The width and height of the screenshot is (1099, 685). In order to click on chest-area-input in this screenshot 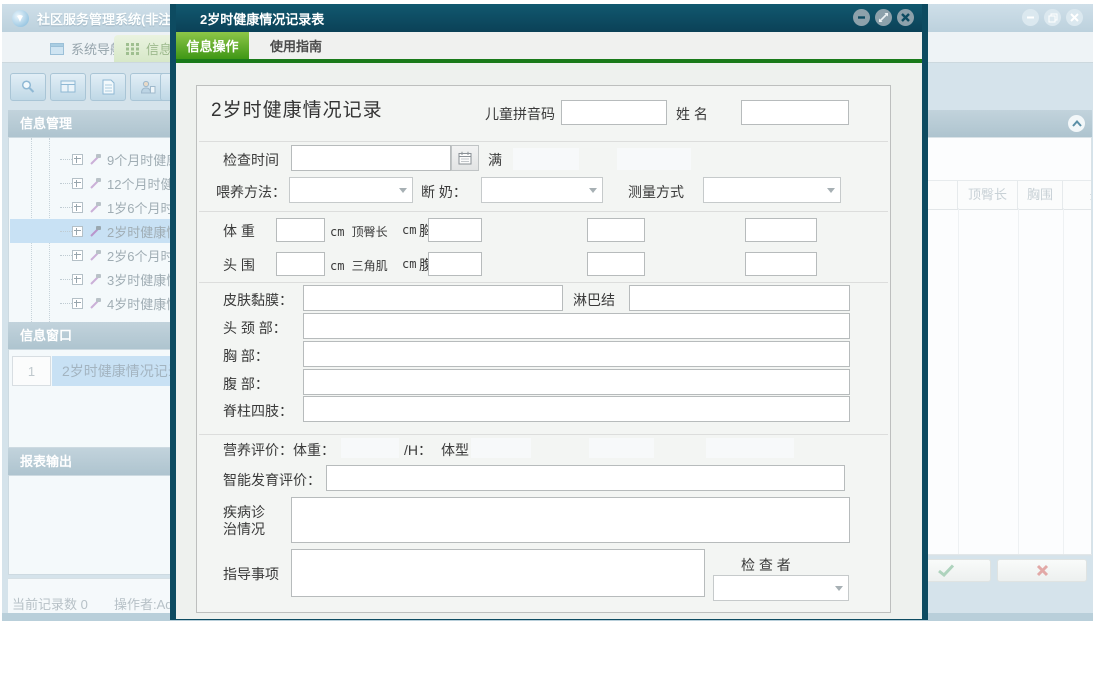, I will do `click(576, 354)`.